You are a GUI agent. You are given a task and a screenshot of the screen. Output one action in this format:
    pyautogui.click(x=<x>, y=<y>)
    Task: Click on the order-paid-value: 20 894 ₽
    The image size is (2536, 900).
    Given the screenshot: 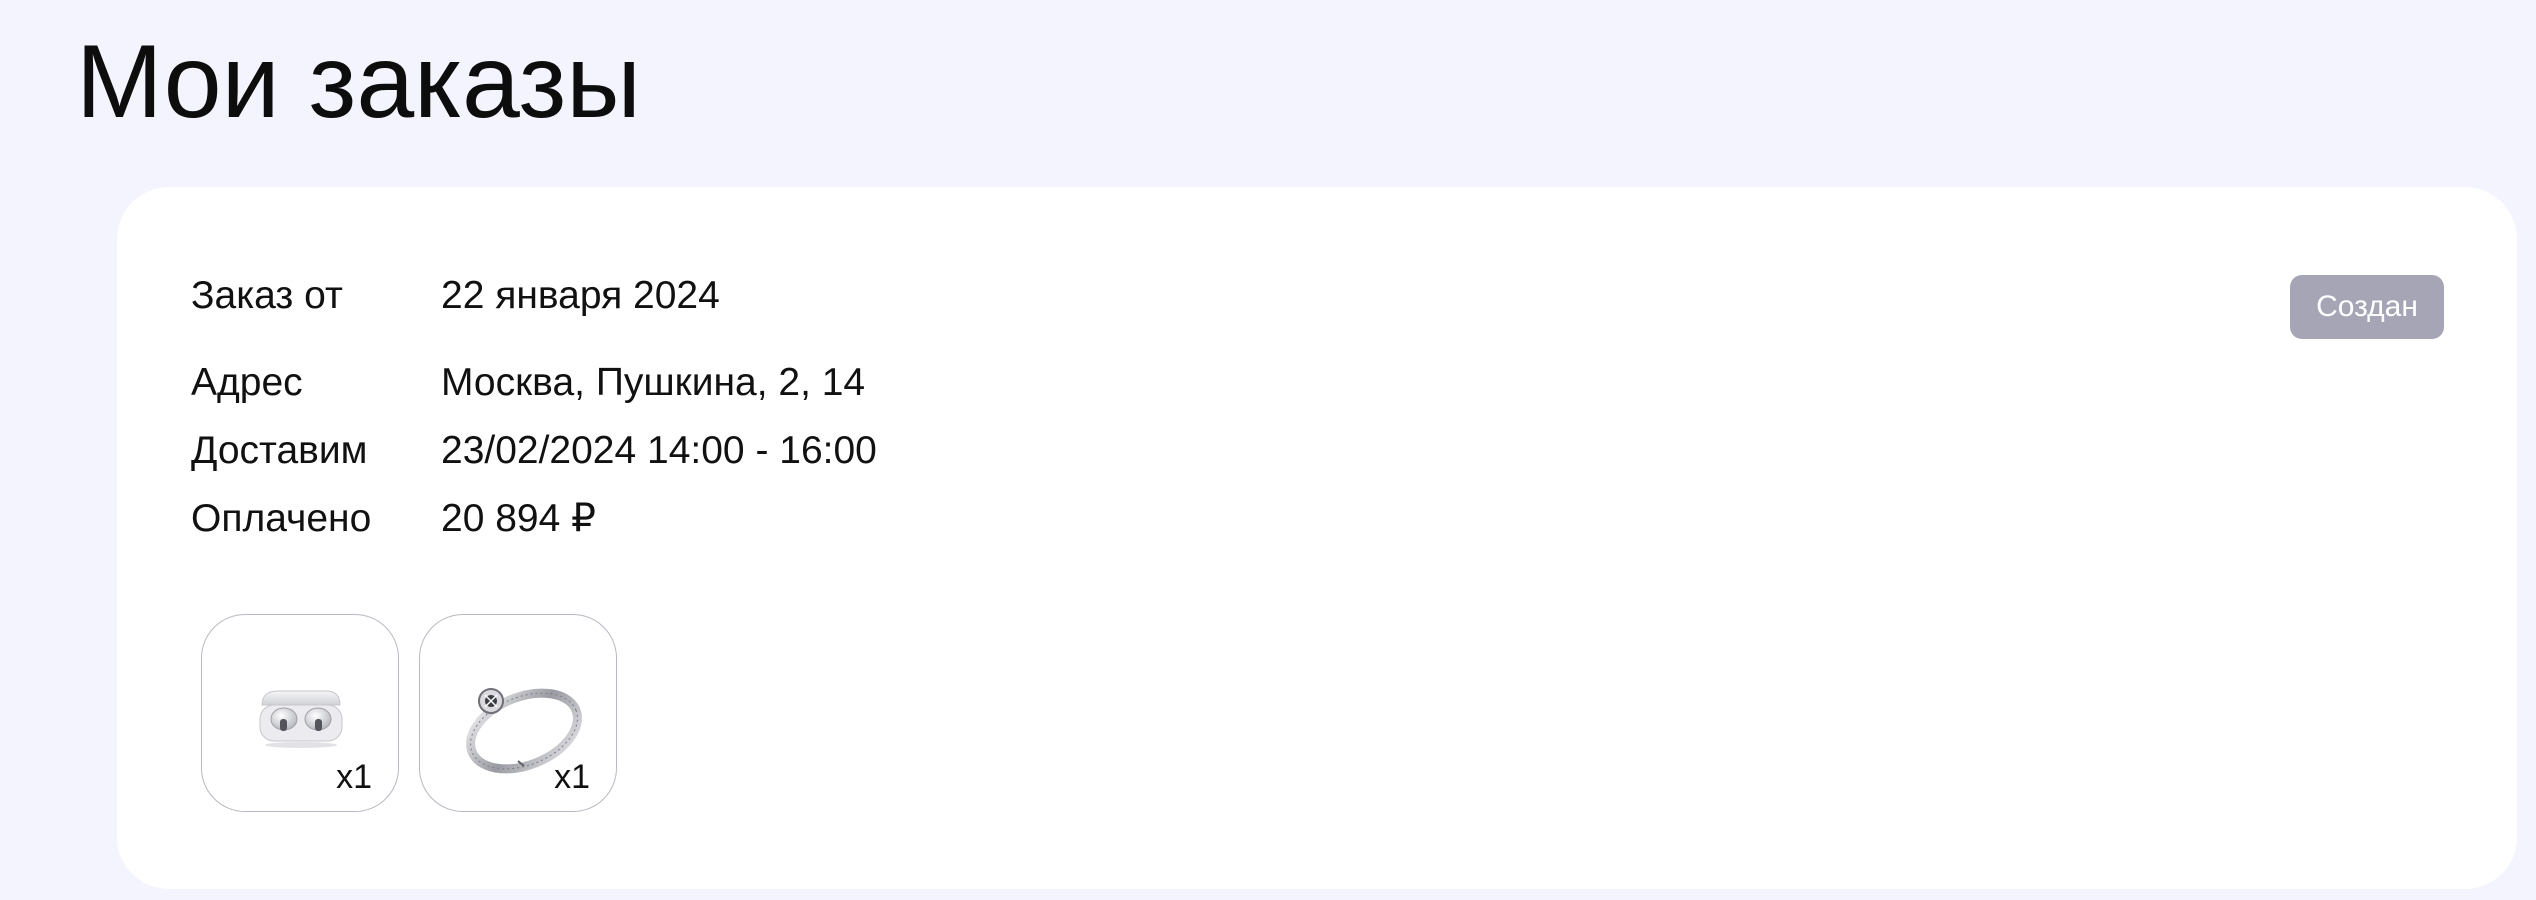 What is the action you would take?
    pyautogui.click(x=518, y=518)
    